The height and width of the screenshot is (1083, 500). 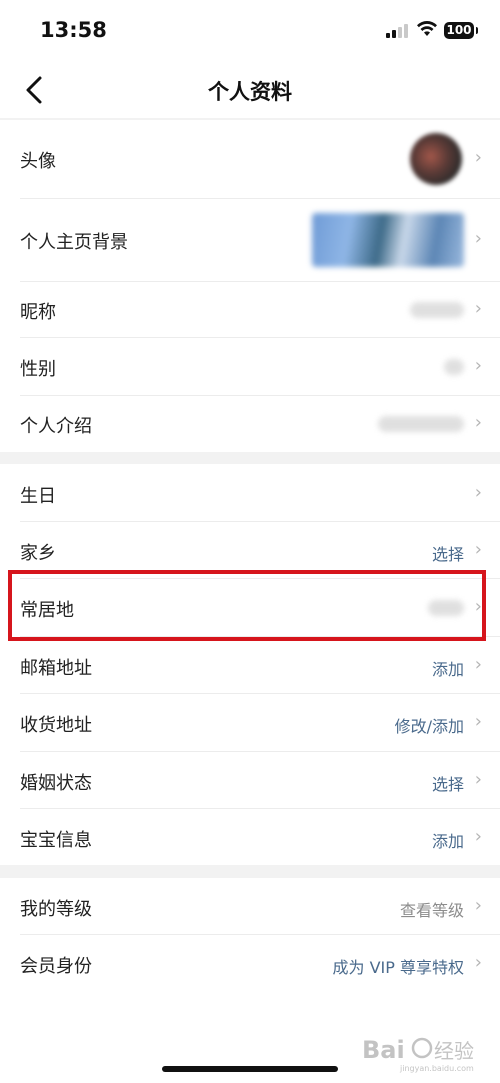 What do you see at coordinates (250, 159) in the screenshot?
I see `row-avatar: 头像 ›` at bounding box center [250, 159].